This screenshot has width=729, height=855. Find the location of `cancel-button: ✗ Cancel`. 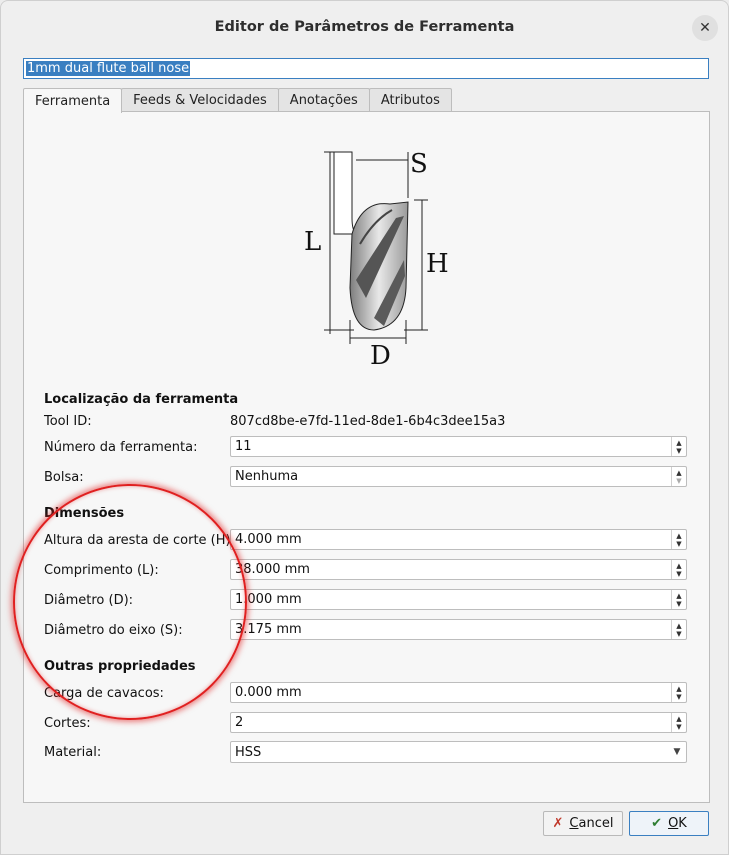

cancel-button: ✗ Cancel is located at coordinates (583, 823).